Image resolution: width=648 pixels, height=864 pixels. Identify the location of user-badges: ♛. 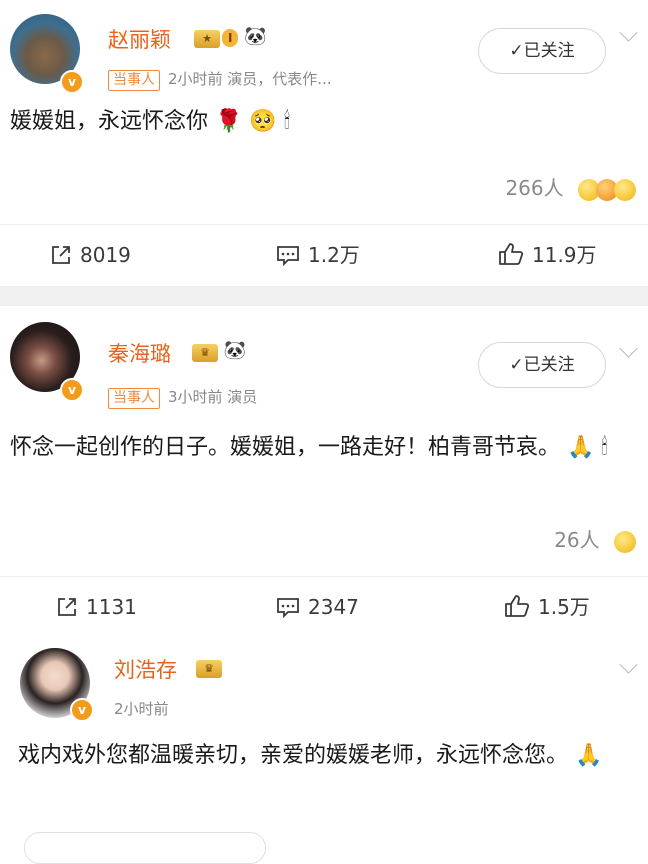
(209, 667).